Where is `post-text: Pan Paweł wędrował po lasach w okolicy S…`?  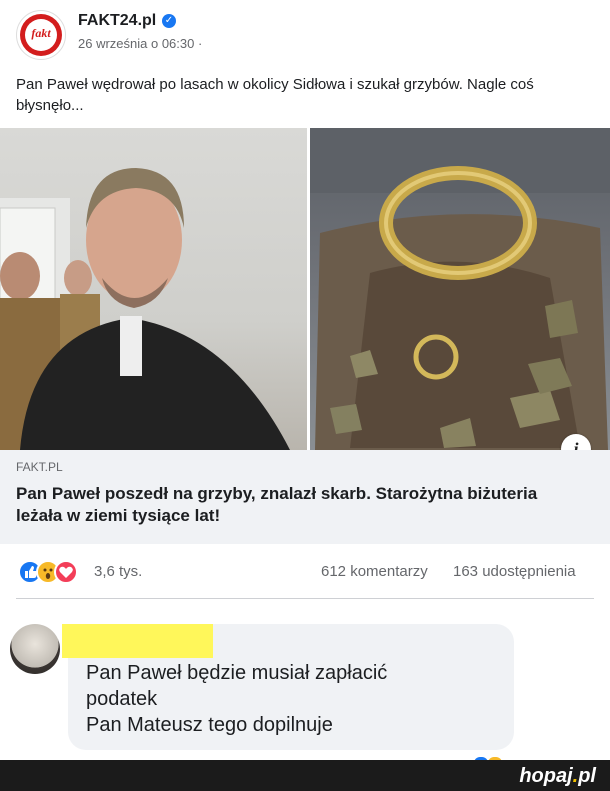
post-text: Pan Paweł wędrował po lasach w okolicy S… is located at coordinates (275, 95).